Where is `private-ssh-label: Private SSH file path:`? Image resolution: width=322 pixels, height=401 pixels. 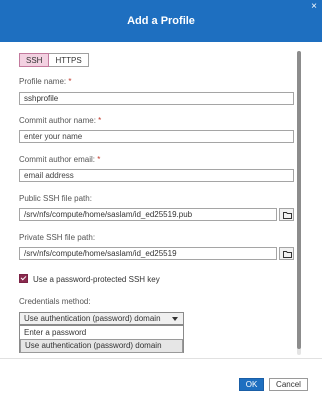 private-ssh-label: Private SSH file path: is located at coordinates (57, 237).